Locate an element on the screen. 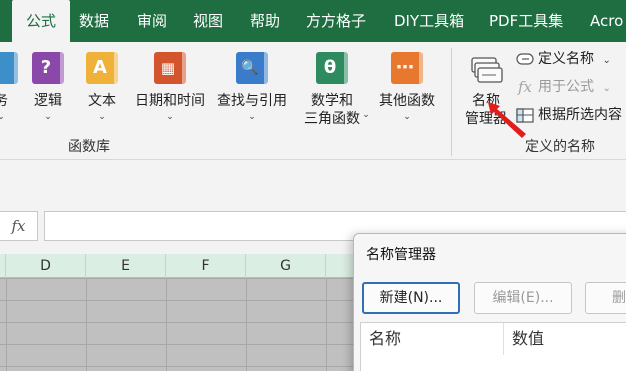 Image resolution: width=626 pixels, height=371 pixels. tab-fangfang-gezi: 方方格子 is located at coordinates (336, 21).